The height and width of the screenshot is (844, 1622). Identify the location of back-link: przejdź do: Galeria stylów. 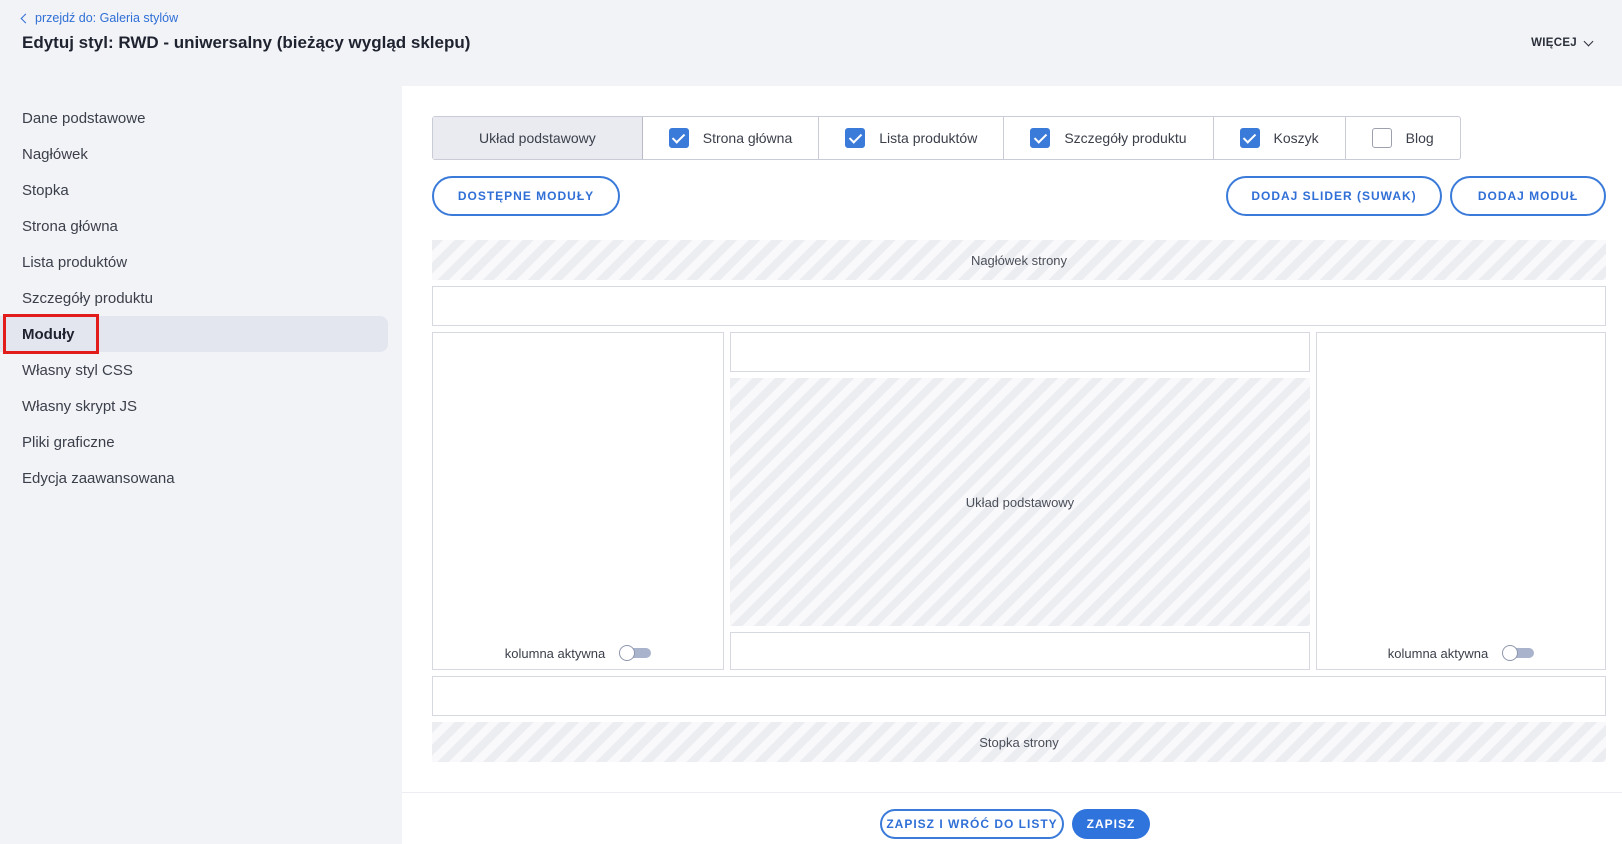
(99, 18).